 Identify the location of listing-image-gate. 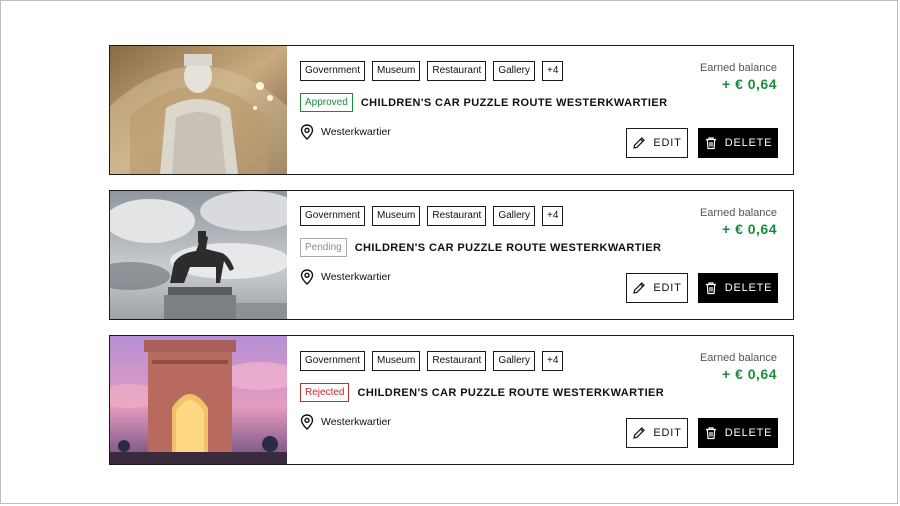
(198, 400).